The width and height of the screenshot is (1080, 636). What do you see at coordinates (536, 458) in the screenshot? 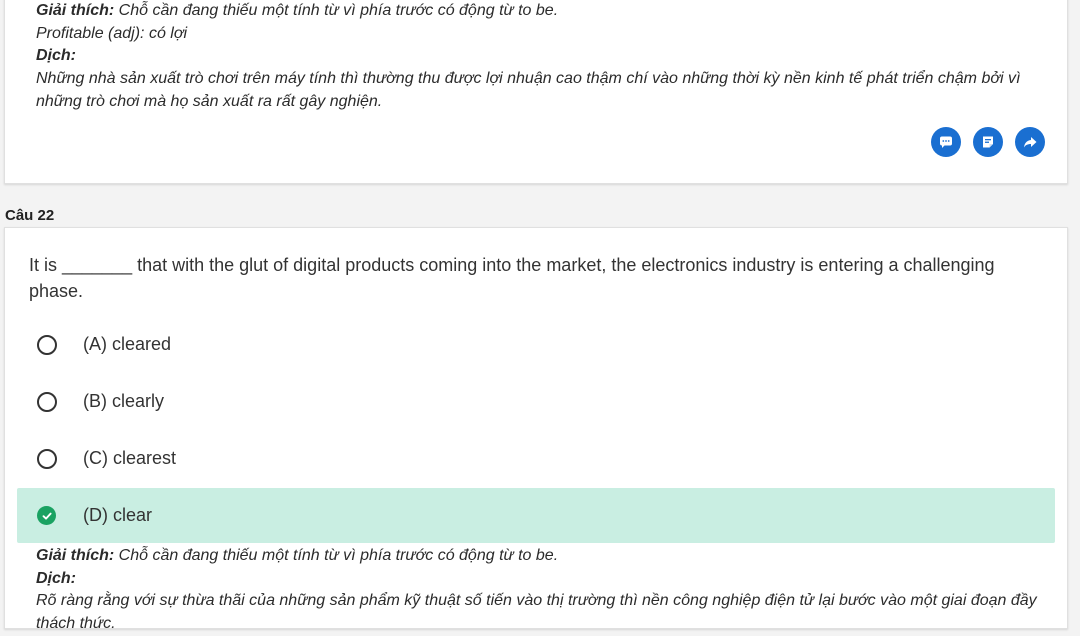
I see `option-c: (C) clearest` at bounding box center [536, 458].